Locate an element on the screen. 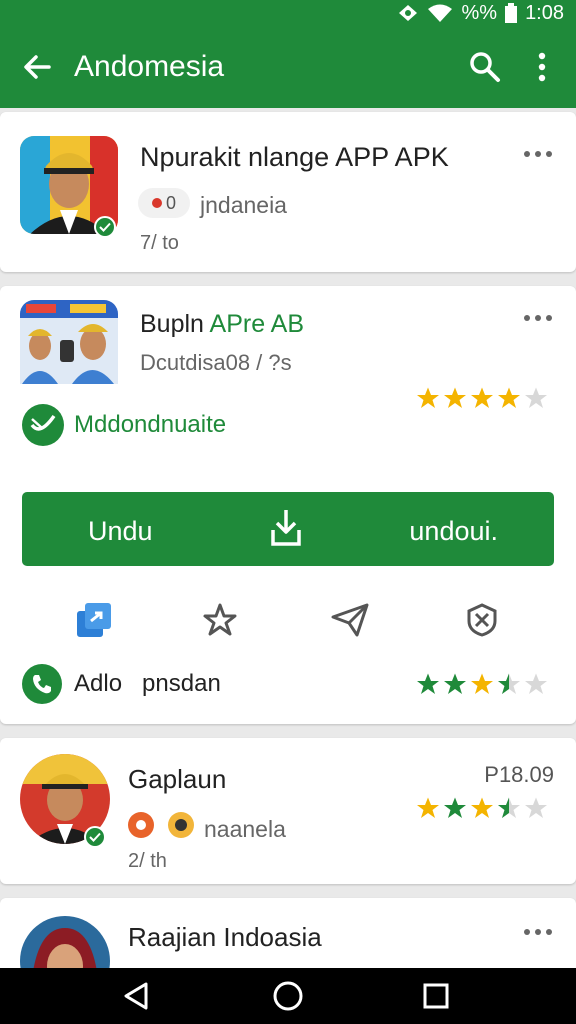 This screenshot has width=576, height=1024. list-item: Raajian Indoasia is located at coordinates (288, 933).